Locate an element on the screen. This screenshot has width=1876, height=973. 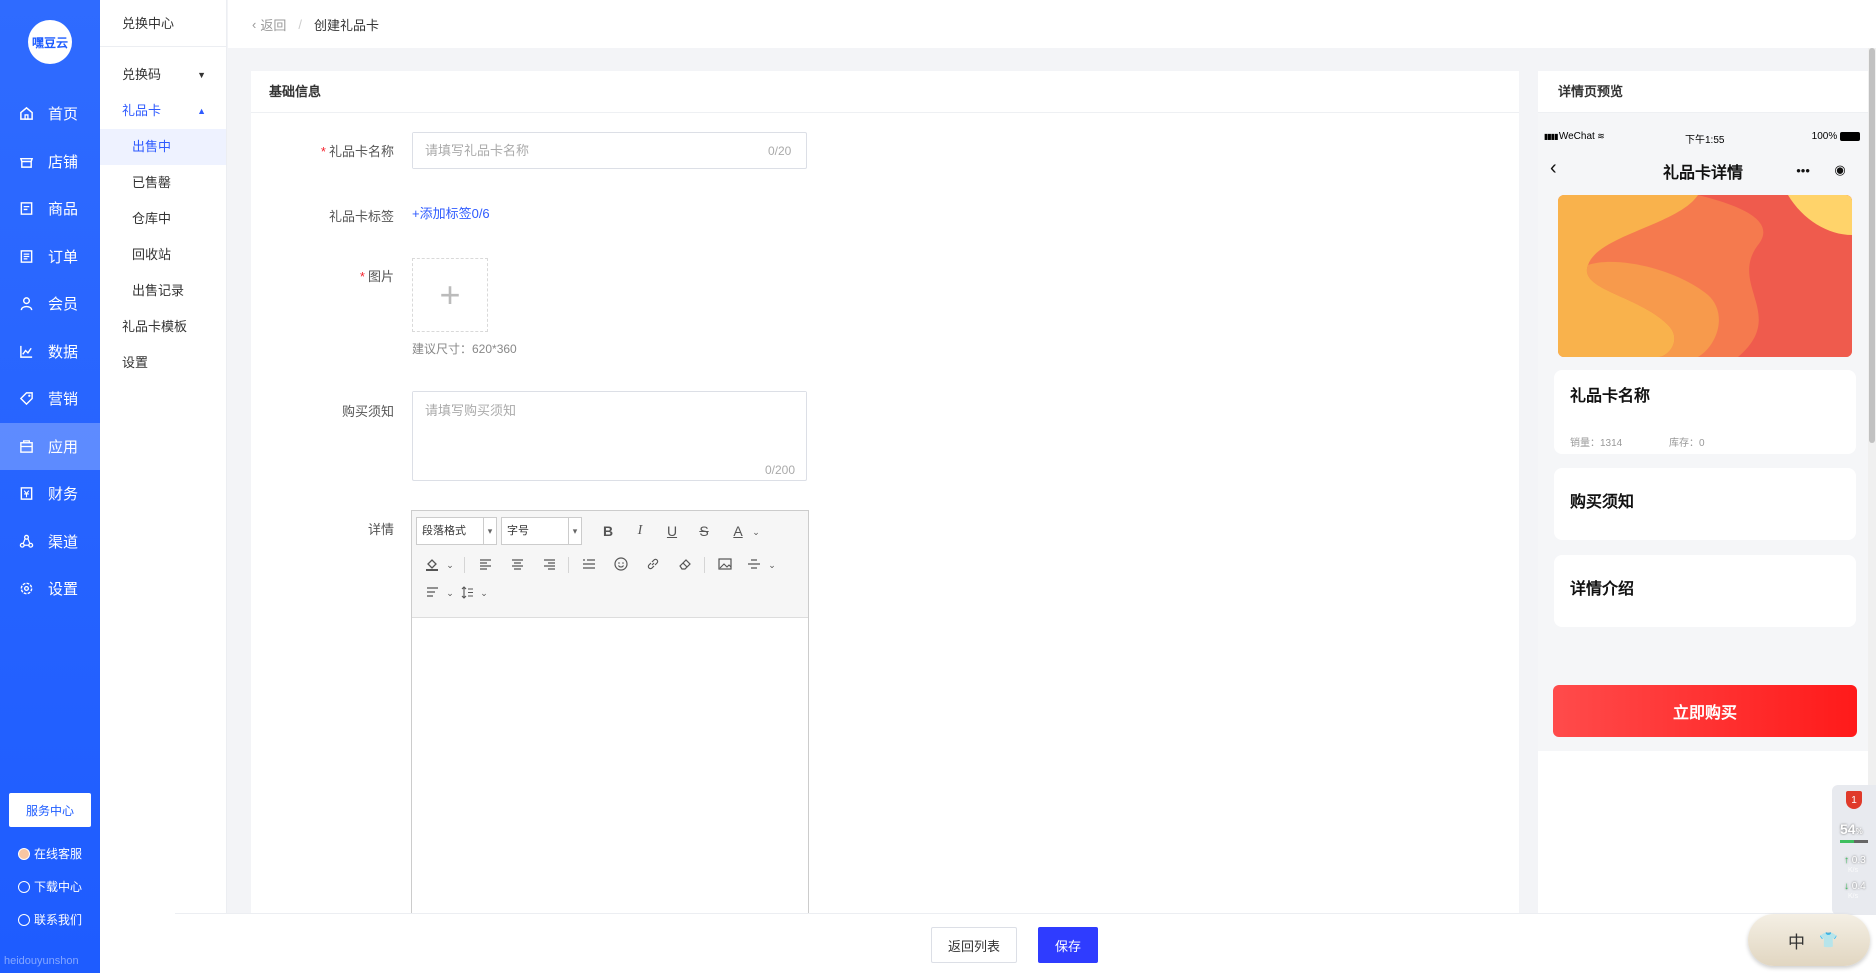
more-icon: ••• is located at coordinates (1803, 170).